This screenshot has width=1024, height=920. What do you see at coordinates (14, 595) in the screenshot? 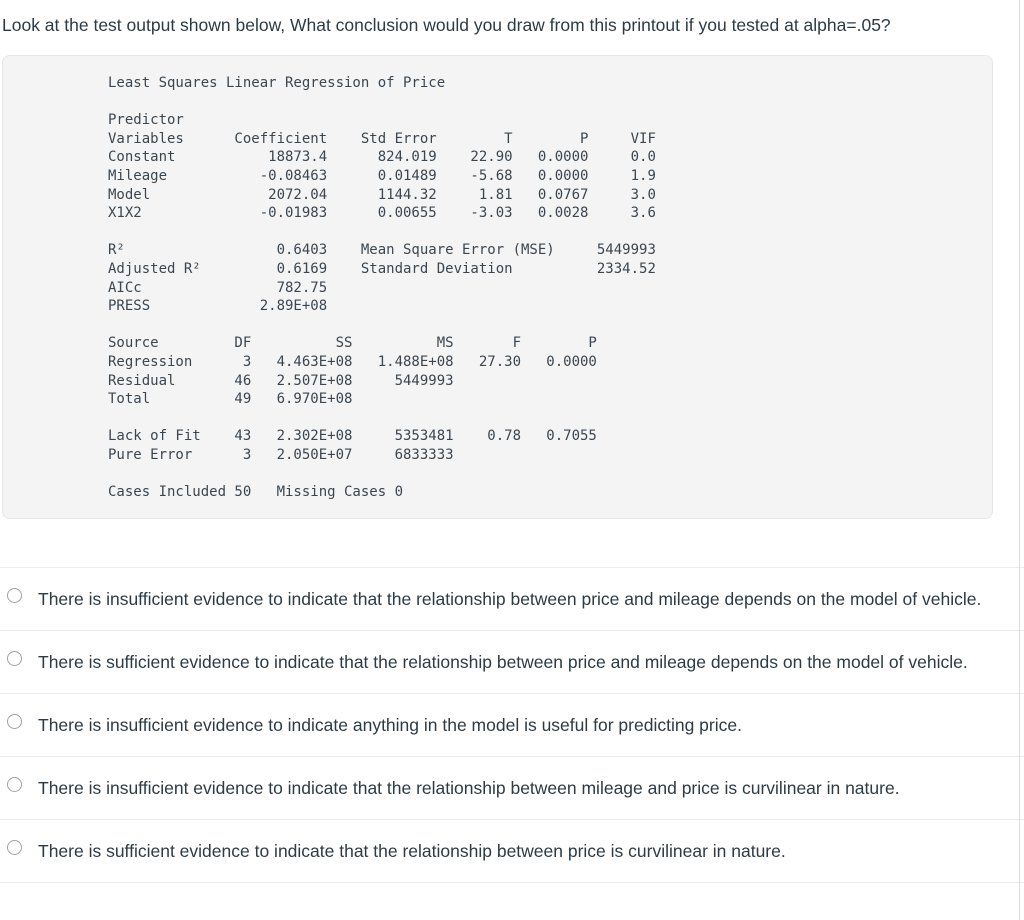
I see `radio-button-option-a` at bounding box center [14, 595].